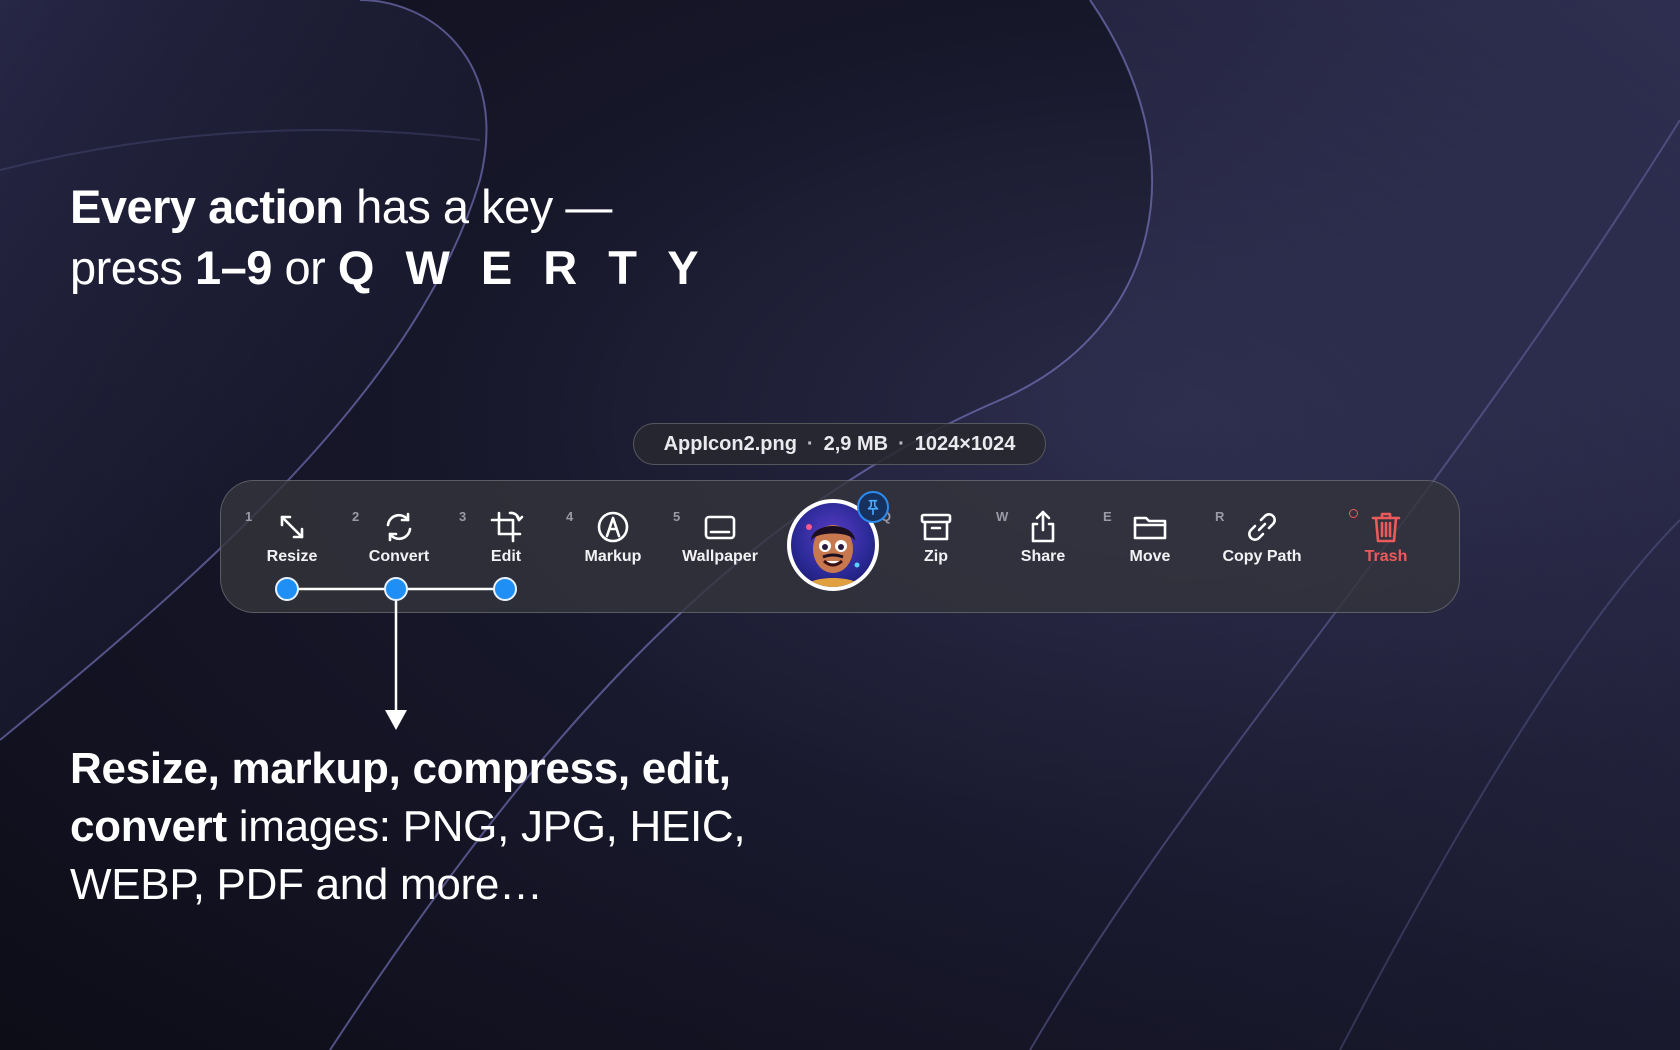  Describe the element at coordinates (399, 527) in the screenshot. I see `convert-icon` at that location.